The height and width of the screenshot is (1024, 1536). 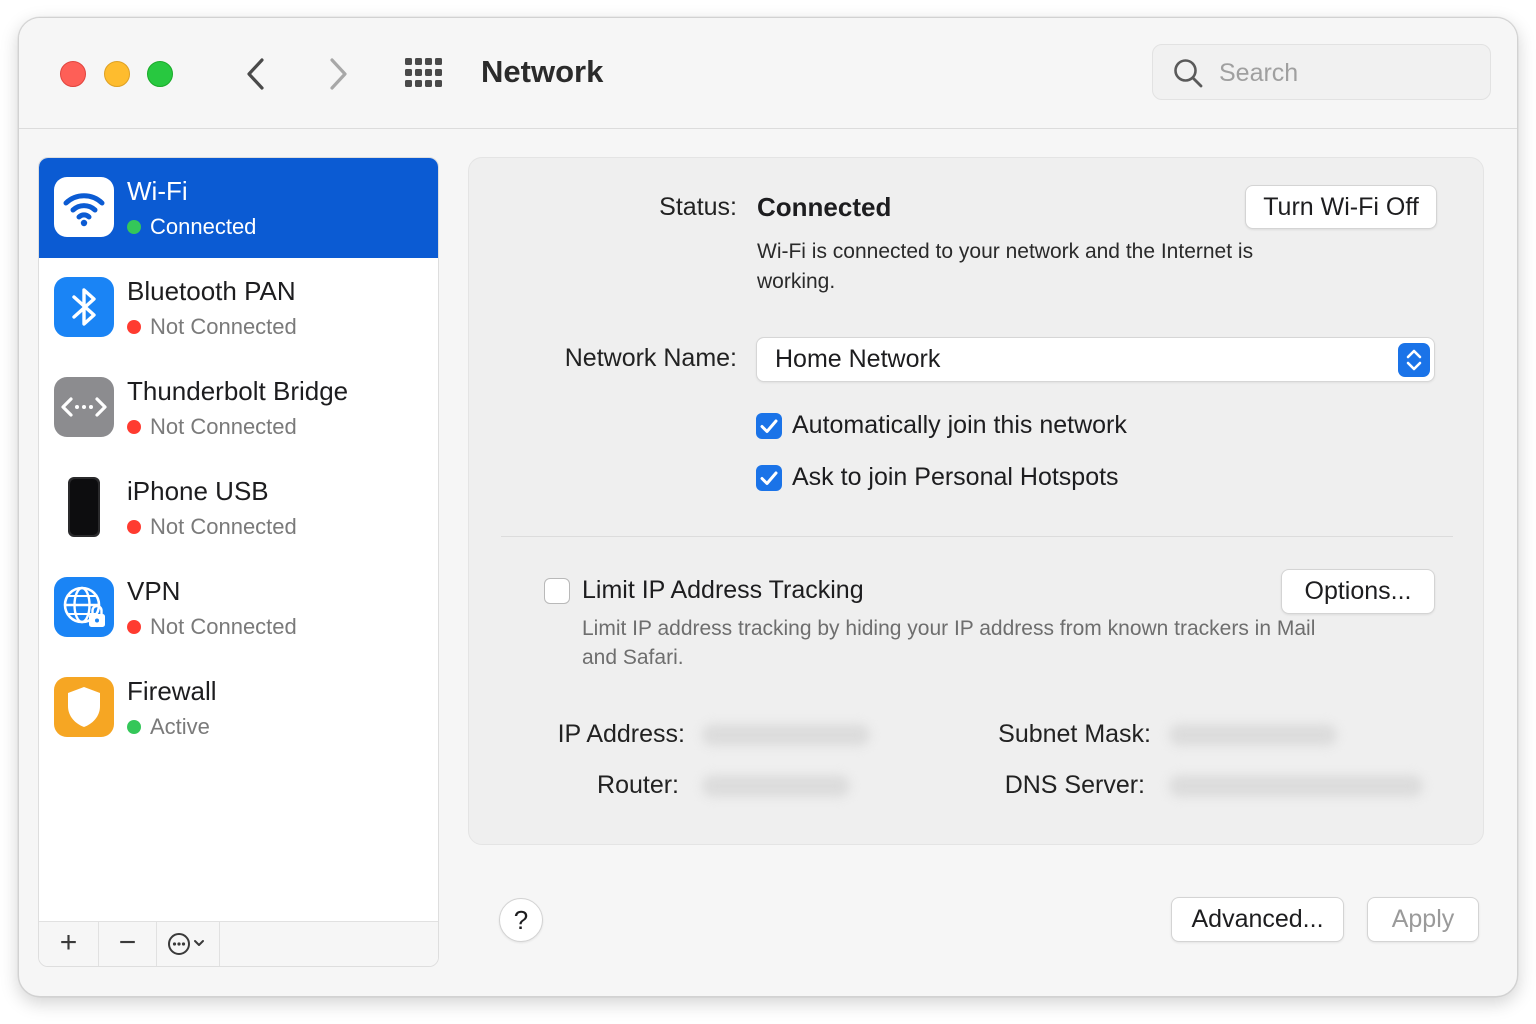 What do you see at coordinates (238, 308) in the screenshot?
I see `sidebar-item-bluetooth-pan: Bluetooth PAN Not Connected` at bounding box center [238, 308].